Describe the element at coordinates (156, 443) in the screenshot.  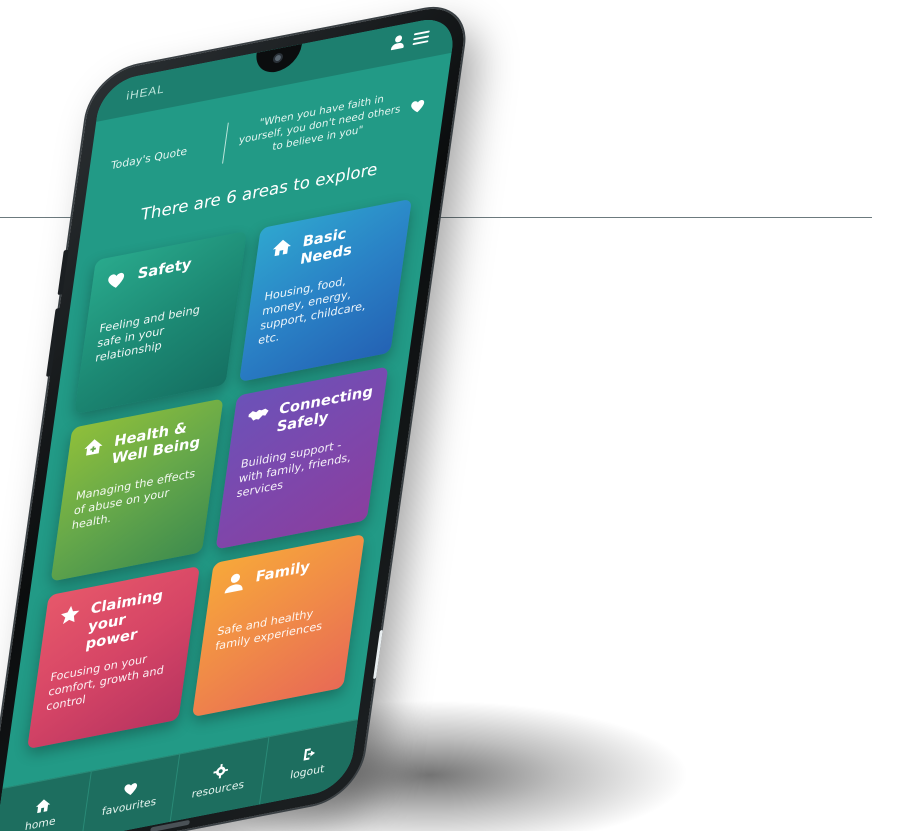
I see `card-title: Health & Well Being` at that location.